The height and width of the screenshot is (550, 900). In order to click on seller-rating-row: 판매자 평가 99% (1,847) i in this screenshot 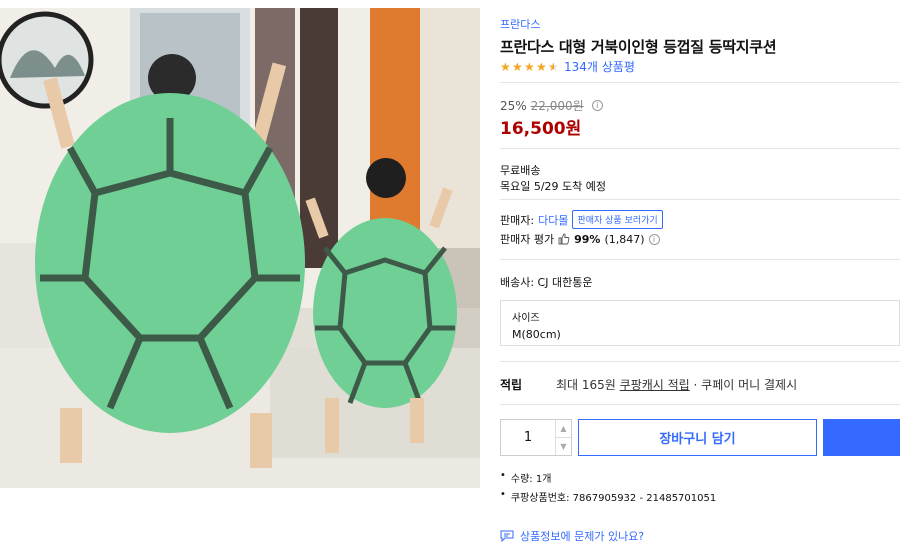, I will do `click(580, 239)`.